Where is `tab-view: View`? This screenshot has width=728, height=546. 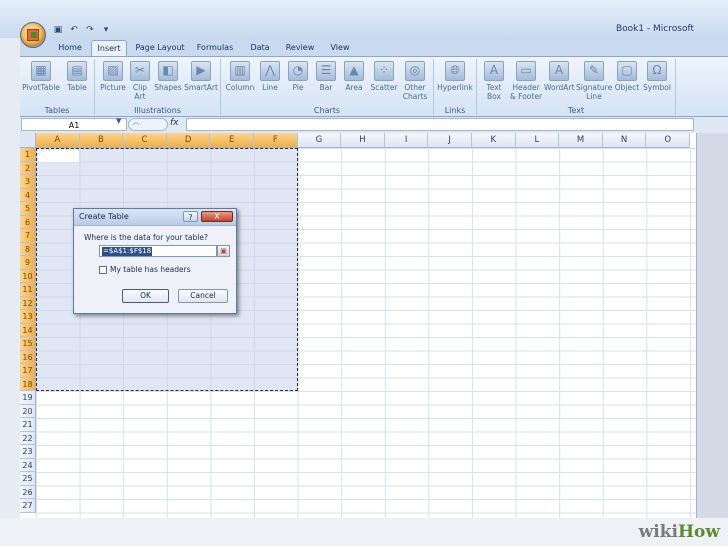 tab-view: View is located at coordinates (340, 48).